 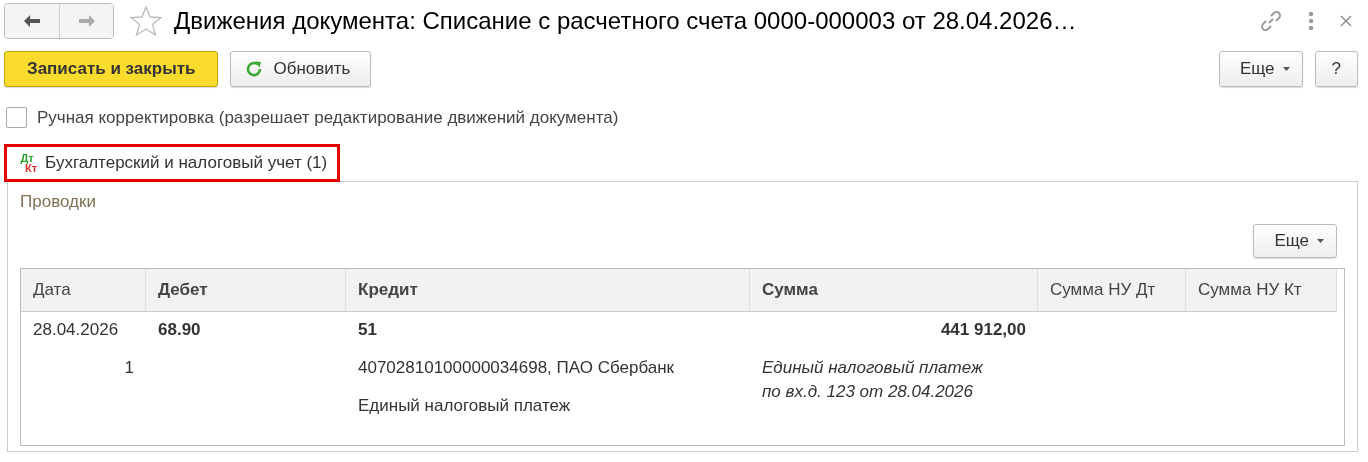 What do you see at coordinates (1311, 21) in the screenshot?
I see `more-vertical-icon` at bounding box center [1311, 21].